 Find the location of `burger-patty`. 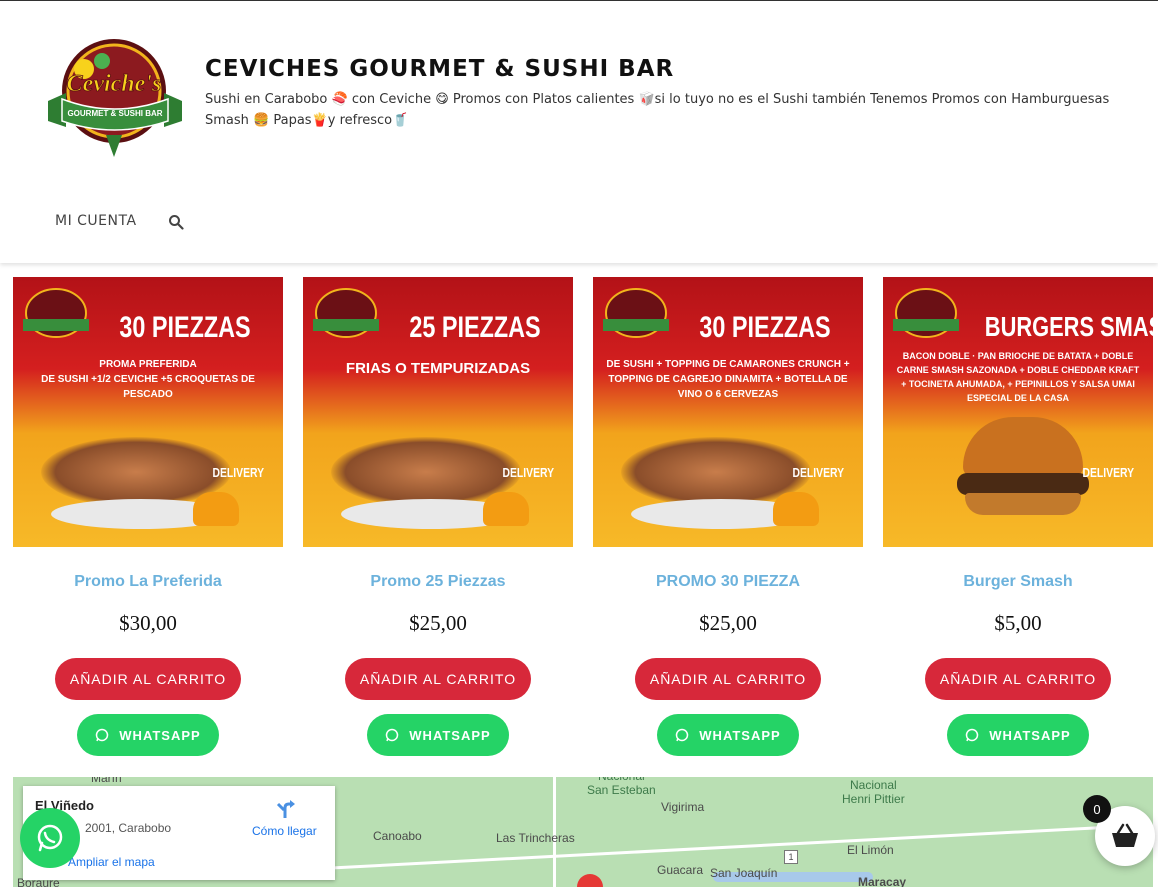

burger-patty is located at coordinates (1023, 484).